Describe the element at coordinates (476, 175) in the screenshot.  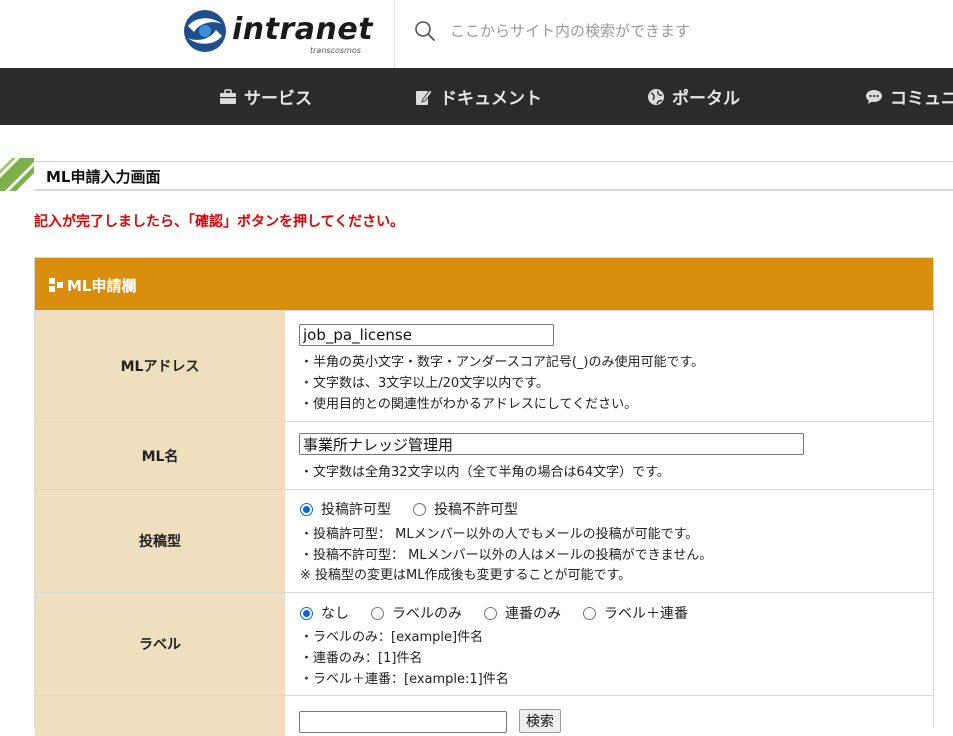
I see `page-heading: ML申請入力画面` at that location.